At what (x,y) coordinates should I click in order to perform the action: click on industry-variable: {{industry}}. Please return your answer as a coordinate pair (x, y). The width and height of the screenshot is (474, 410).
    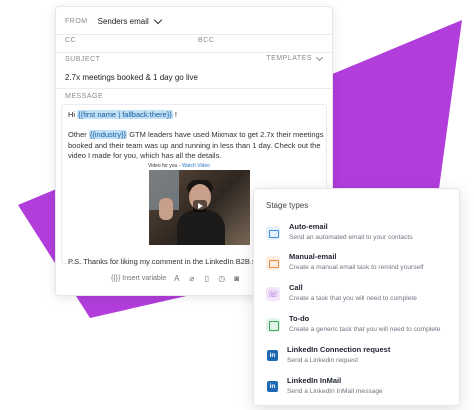
    Looking at the image, I should click on (108, 134).